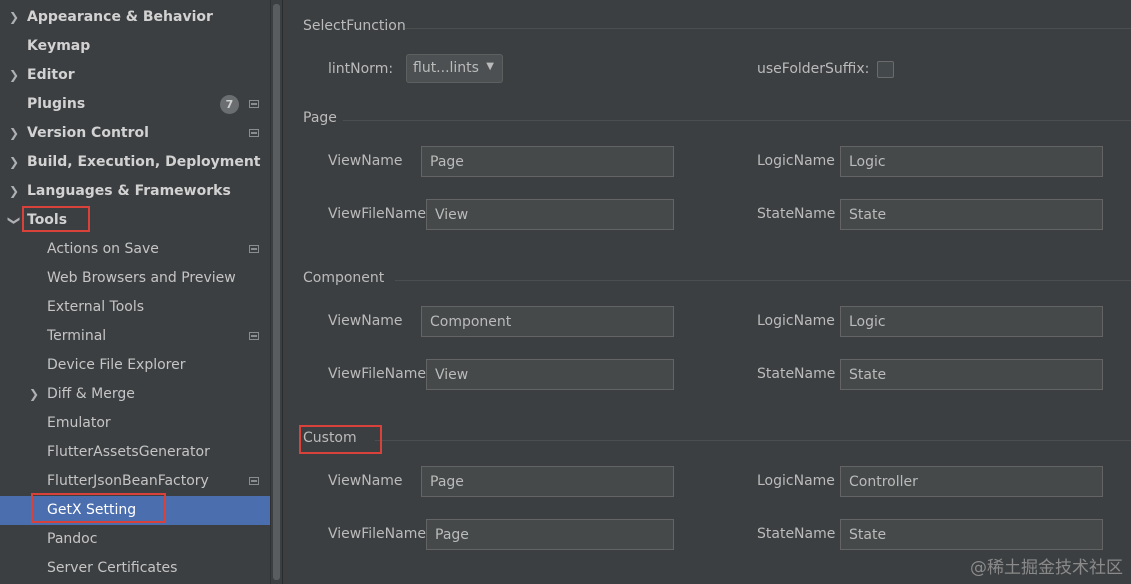  What do you see at coordinates (885, 69) in the screenshot?
I see `use-folder-suffix-checkbox` at bounding box center [885, 69].